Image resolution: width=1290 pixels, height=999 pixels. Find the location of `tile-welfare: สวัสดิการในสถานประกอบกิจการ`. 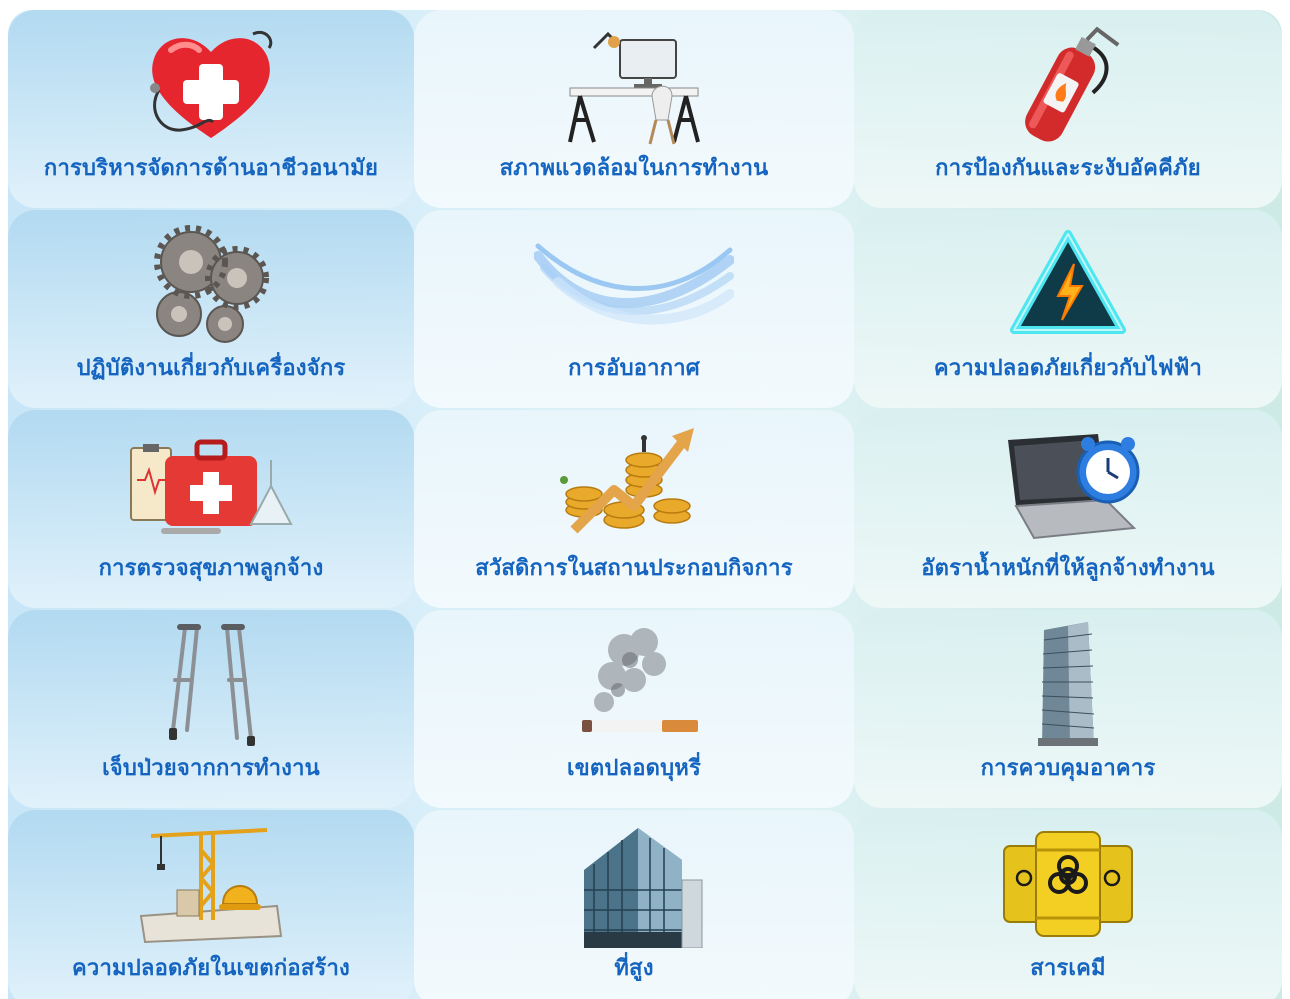

tile-welfare: สวัสดิการในสถานประกอบกิจการ is located at coordinates (634, 509).